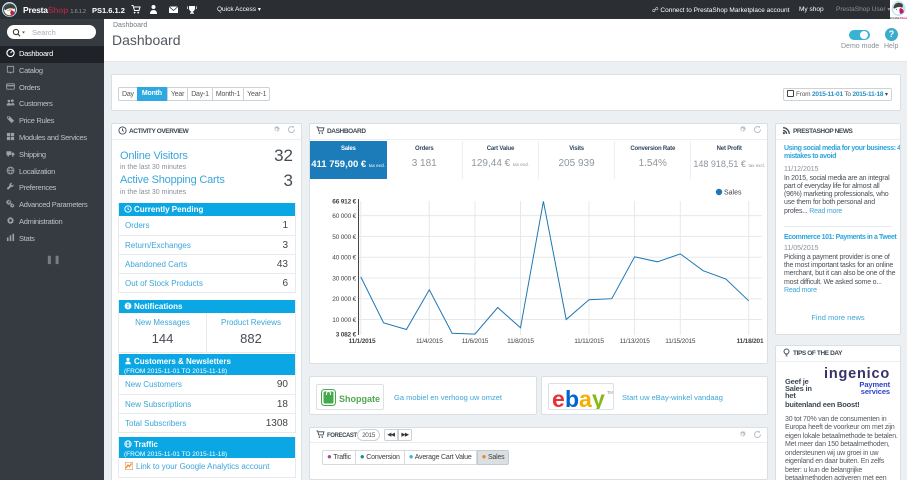 The image size is (907, 480). What do you see at coordinates (558, 397) in the screenshot?
I see `svg-text: e` at bounding box center [558, 397].